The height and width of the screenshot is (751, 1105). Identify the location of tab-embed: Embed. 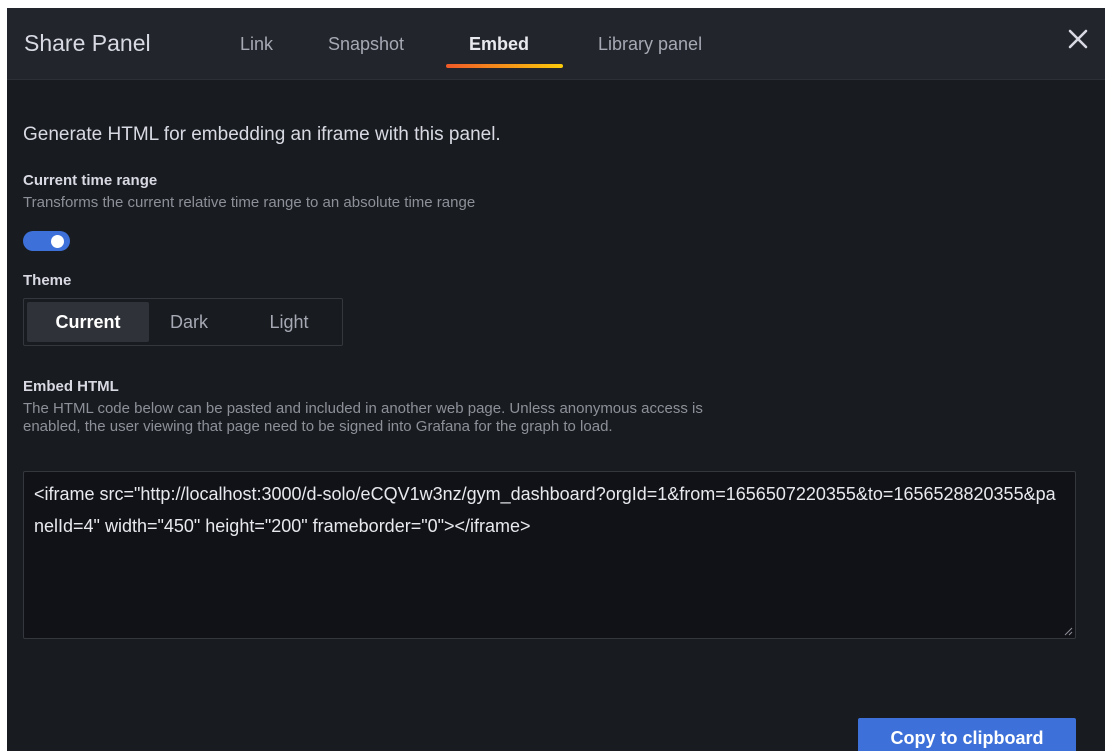
(499, 44).